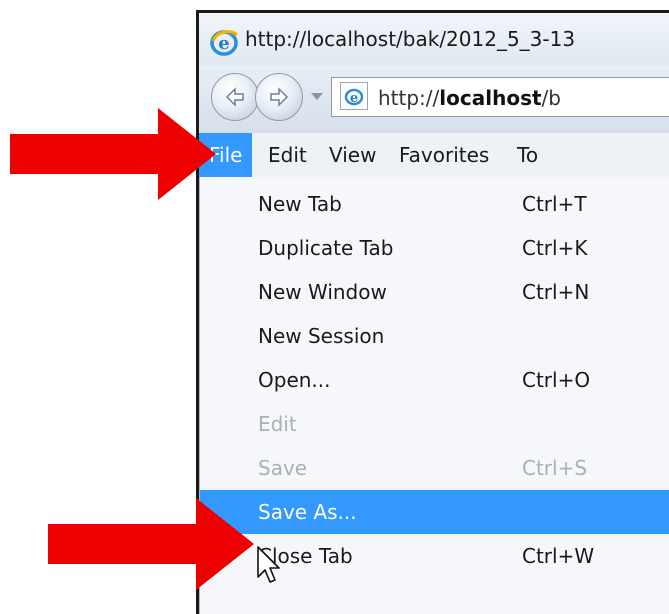  Describe the element at coordinates (287, 155) in the screenshot. I see `menu-edit: Edit` at that location.